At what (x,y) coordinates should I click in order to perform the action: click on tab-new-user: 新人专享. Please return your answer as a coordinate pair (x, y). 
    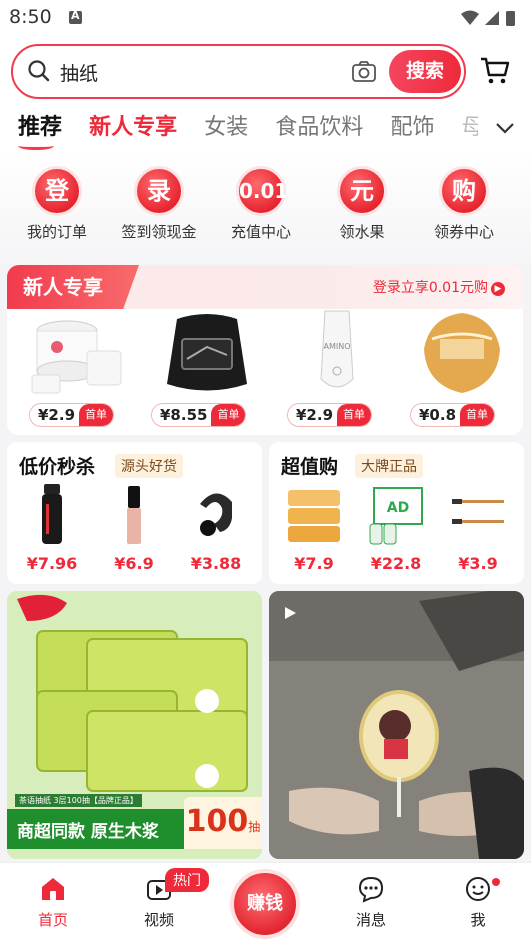
    Looking at the image, I should click on (133, 128).